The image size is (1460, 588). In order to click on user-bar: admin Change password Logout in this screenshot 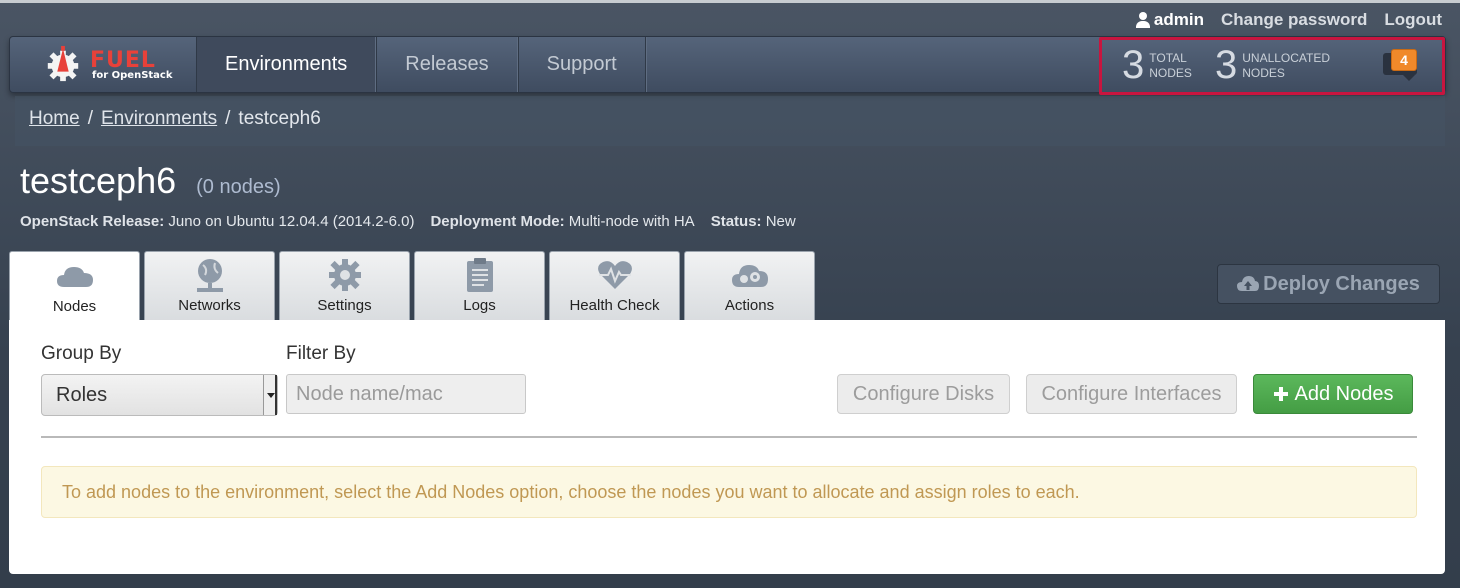, I will do `click(1288, 20)`.